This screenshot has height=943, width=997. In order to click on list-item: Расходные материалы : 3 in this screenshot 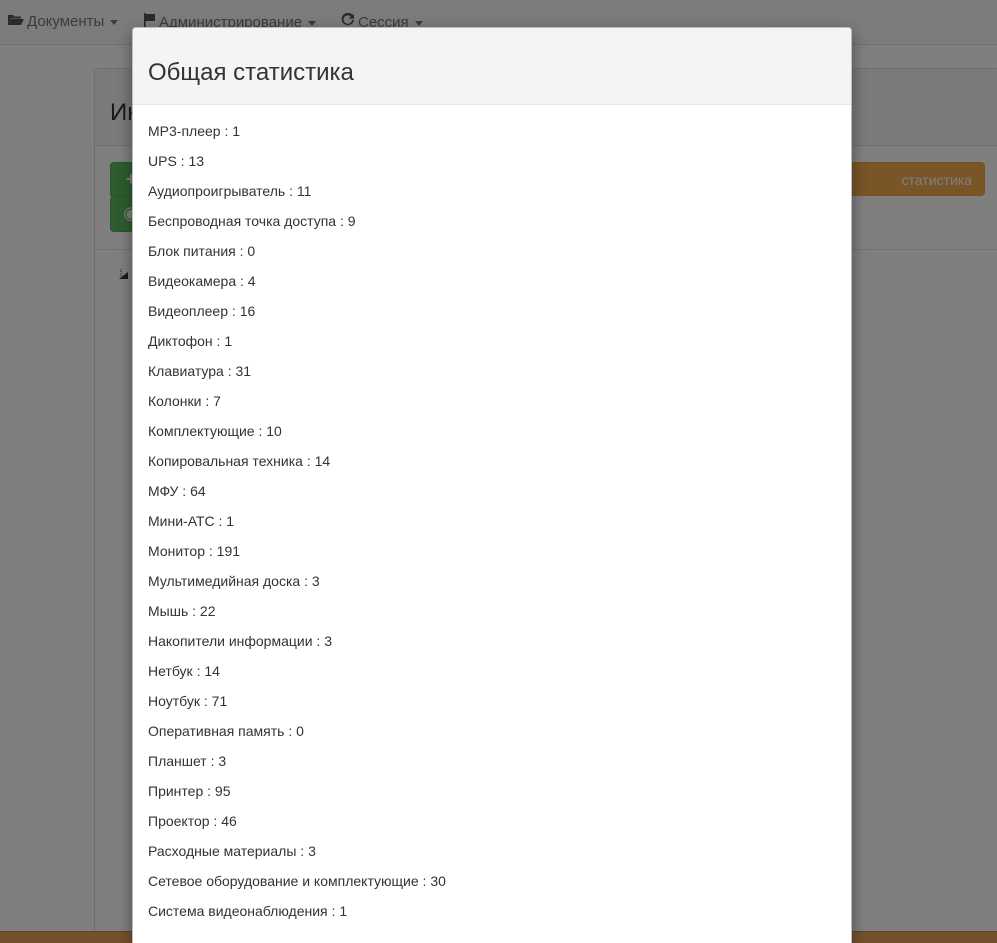, I will do `click(492, 858)`.